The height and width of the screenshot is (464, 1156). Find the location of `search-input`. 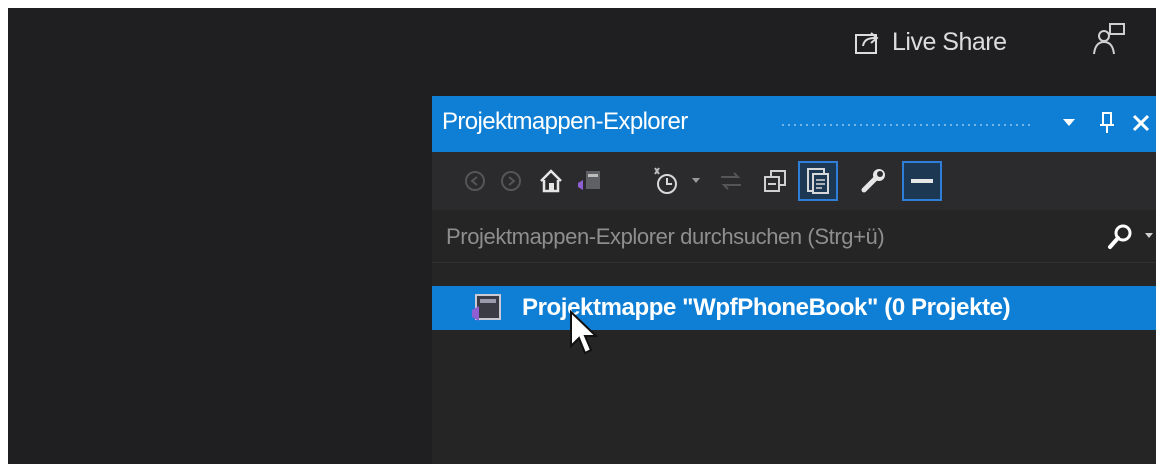

search-input is located at coordinates (756, 237).